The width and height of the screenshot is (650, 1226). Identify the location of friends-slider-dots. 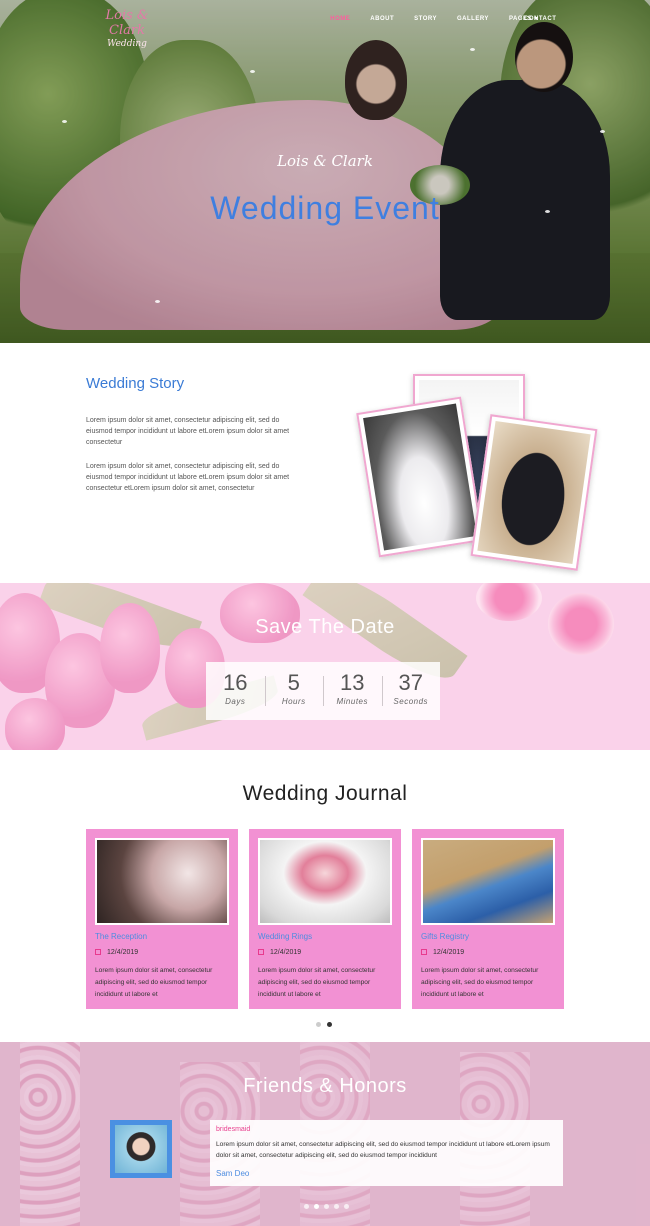
(326, 1206).